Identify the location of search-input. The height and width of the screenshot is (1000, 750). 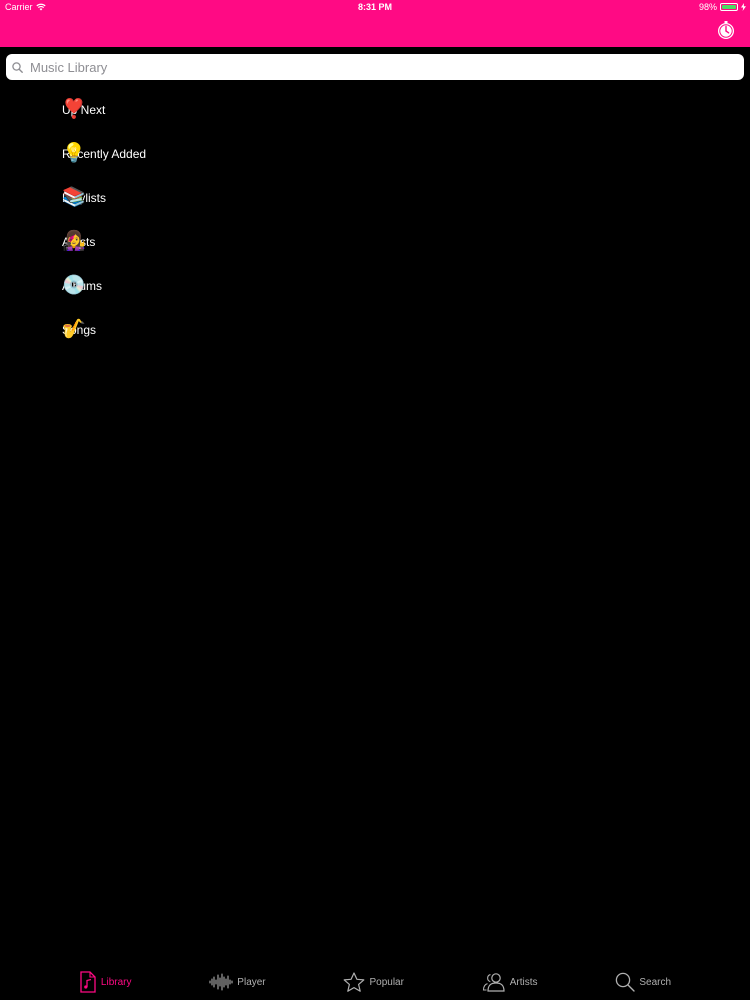
(375, 67).